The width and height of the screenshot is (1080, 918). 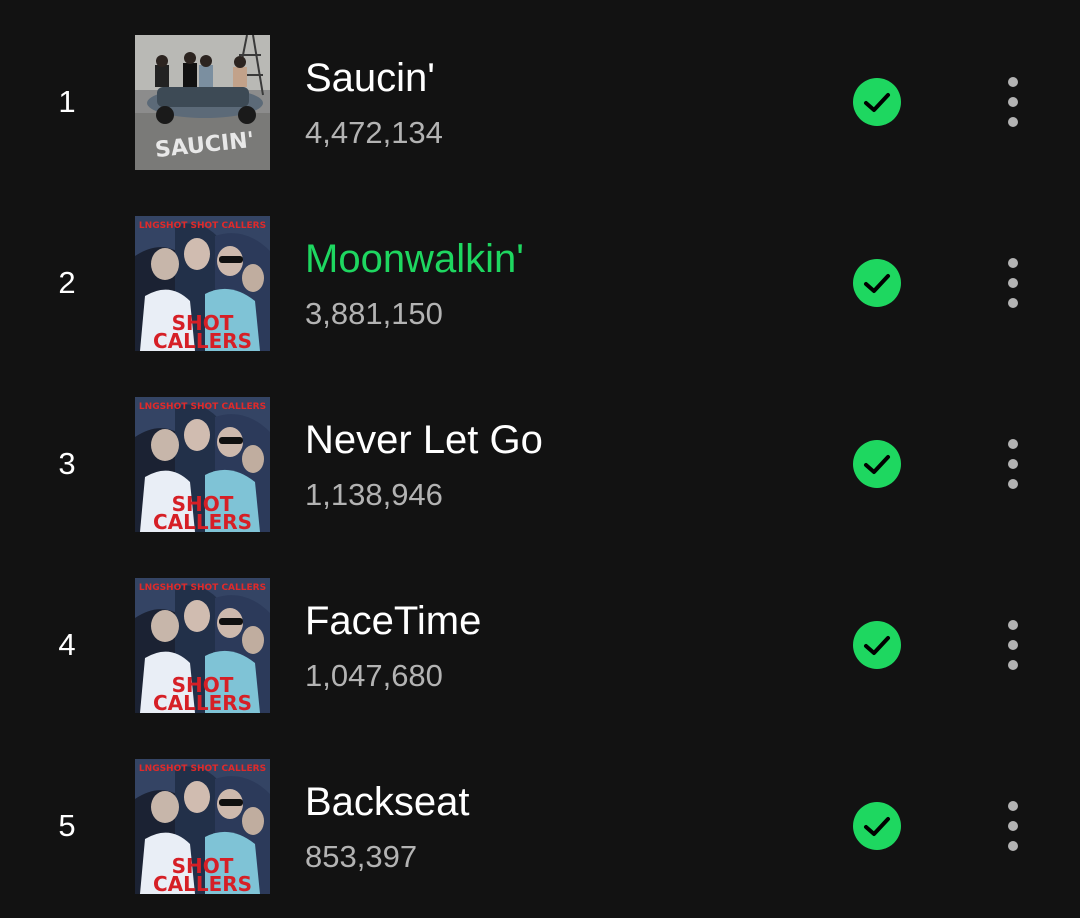 What do you see at coordinates (67, 644) in the screenshot?
I see `track-rank: 4` at bounding box center [67, 644].